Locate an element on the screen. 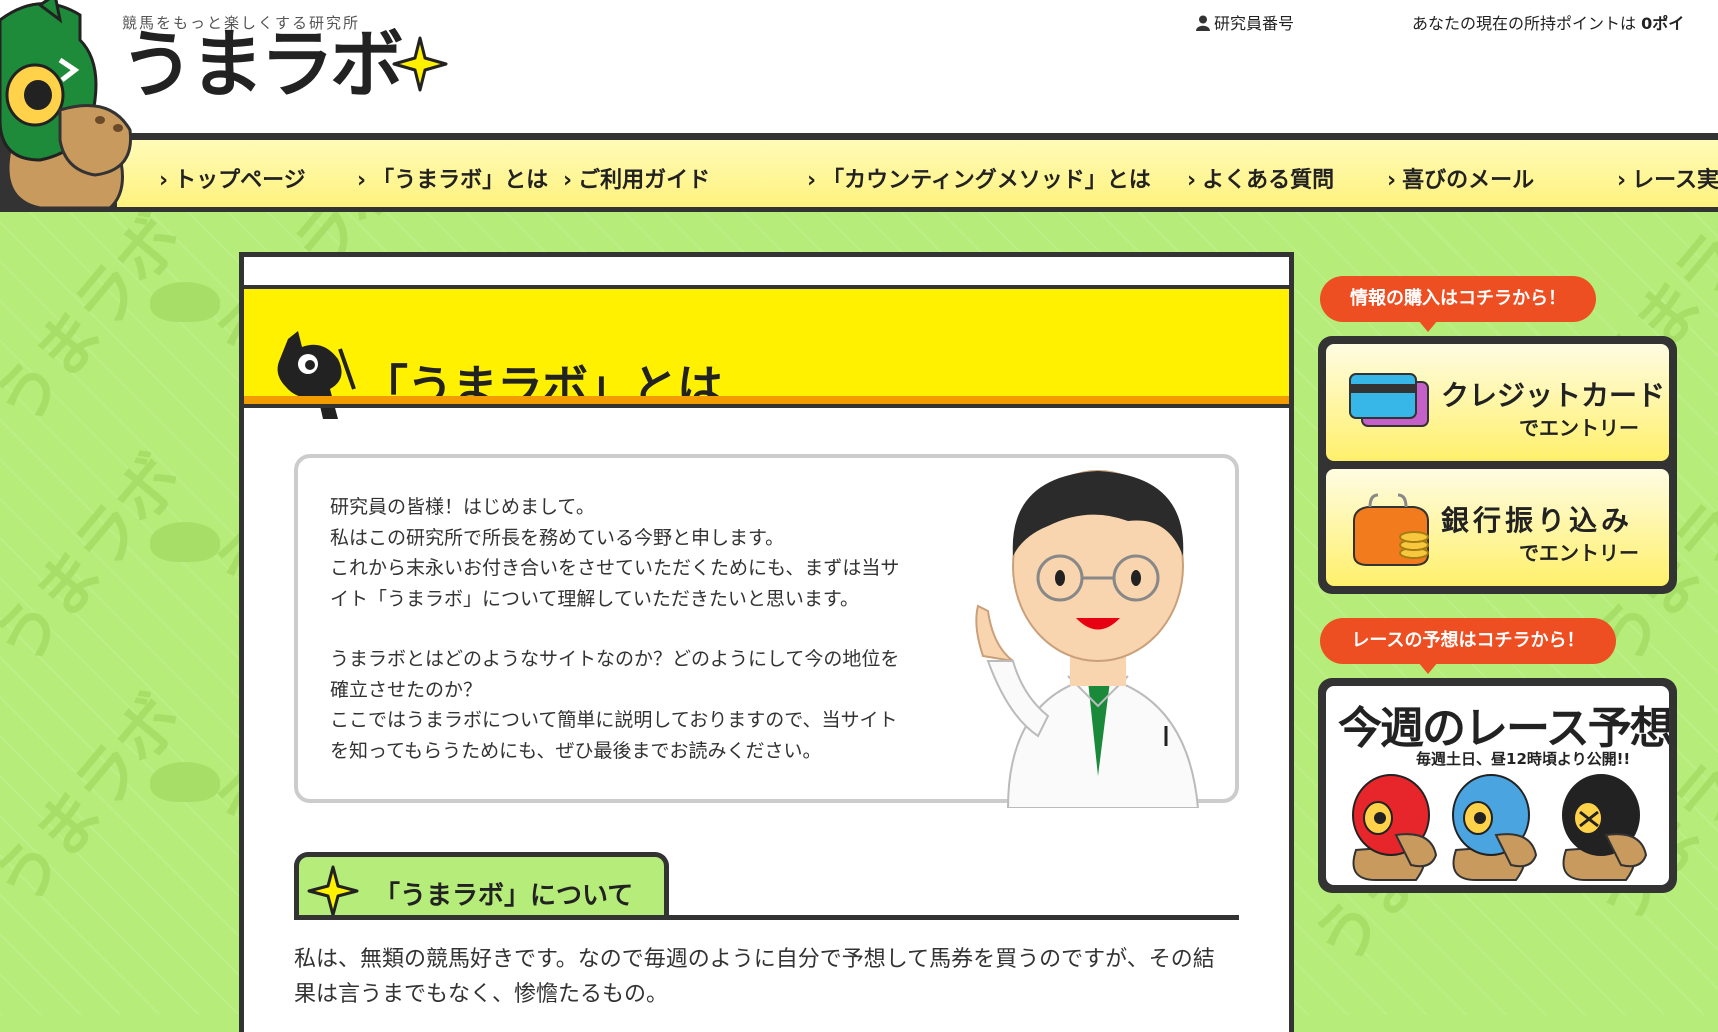 This screenshot has height=1032, width=1718. nav-label: 「うまラボ」とは is located at coordinates (460, 180).